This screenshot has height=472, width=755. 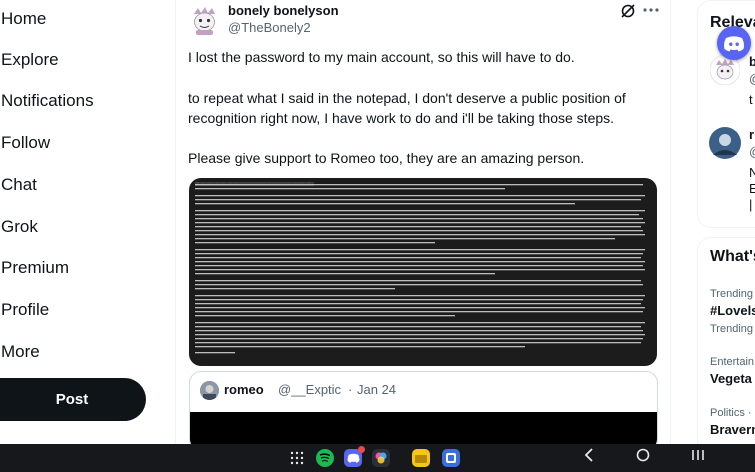 What do you see at coordinates (423, 428) in the screenshot?
I see `quote-media` at bounding box center [423, 428].